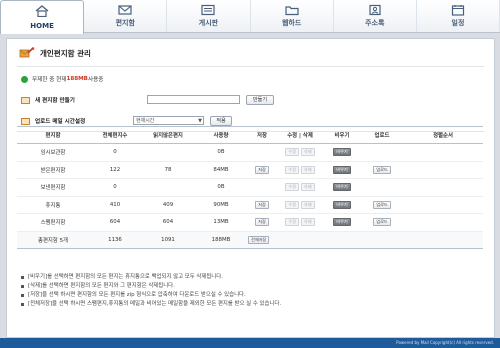 Image resolution: width=500 pixels, height=348 pixels. I want to click on board-icon, so click(208, 10).